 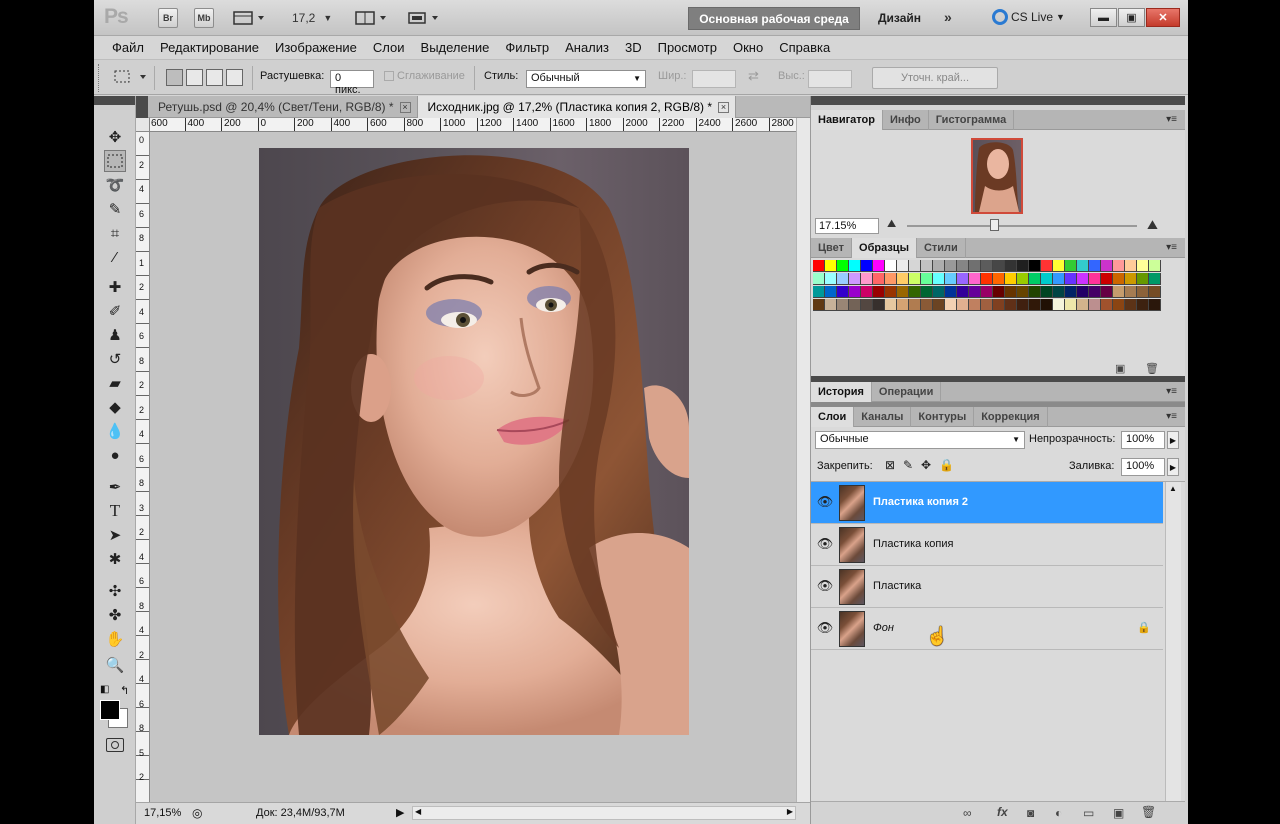 What do you see at coordinates (115, 209) in the screenshot?
I see `quick-selection-tool-icon: ✎` at bounding box center [115, 209].